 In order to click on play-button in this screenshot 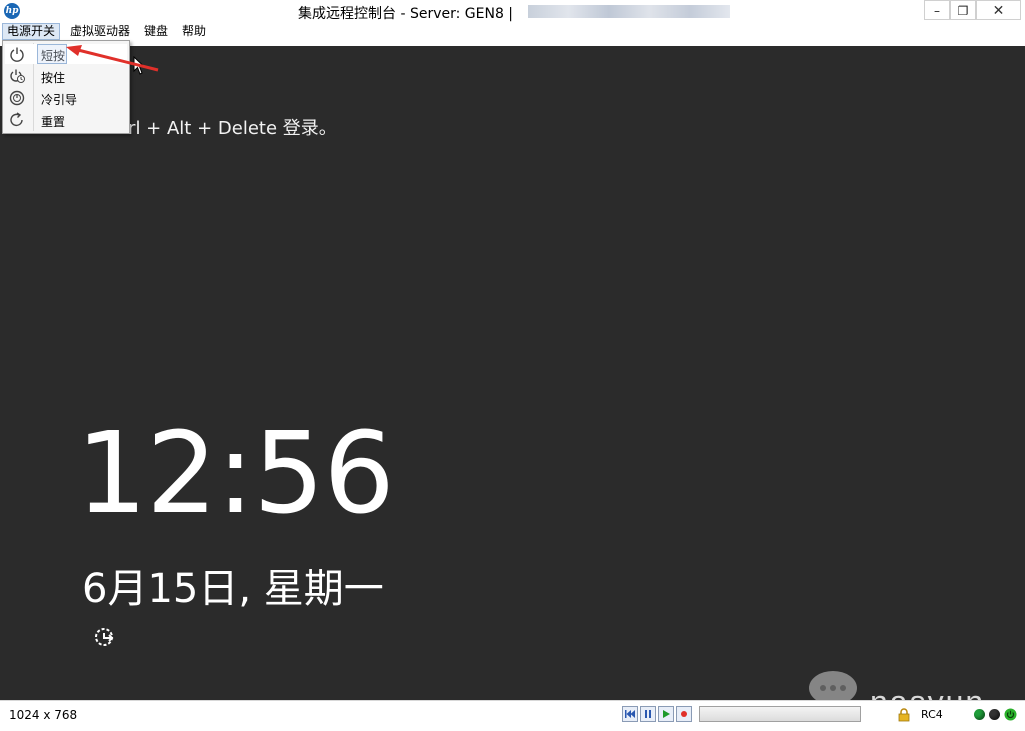, I will do `click(666, 714)`.